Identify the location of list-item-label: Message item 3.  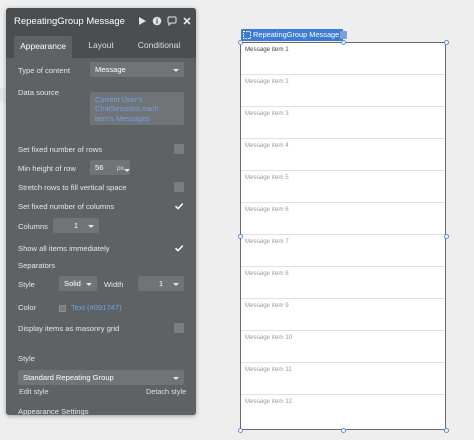
(267, 113).